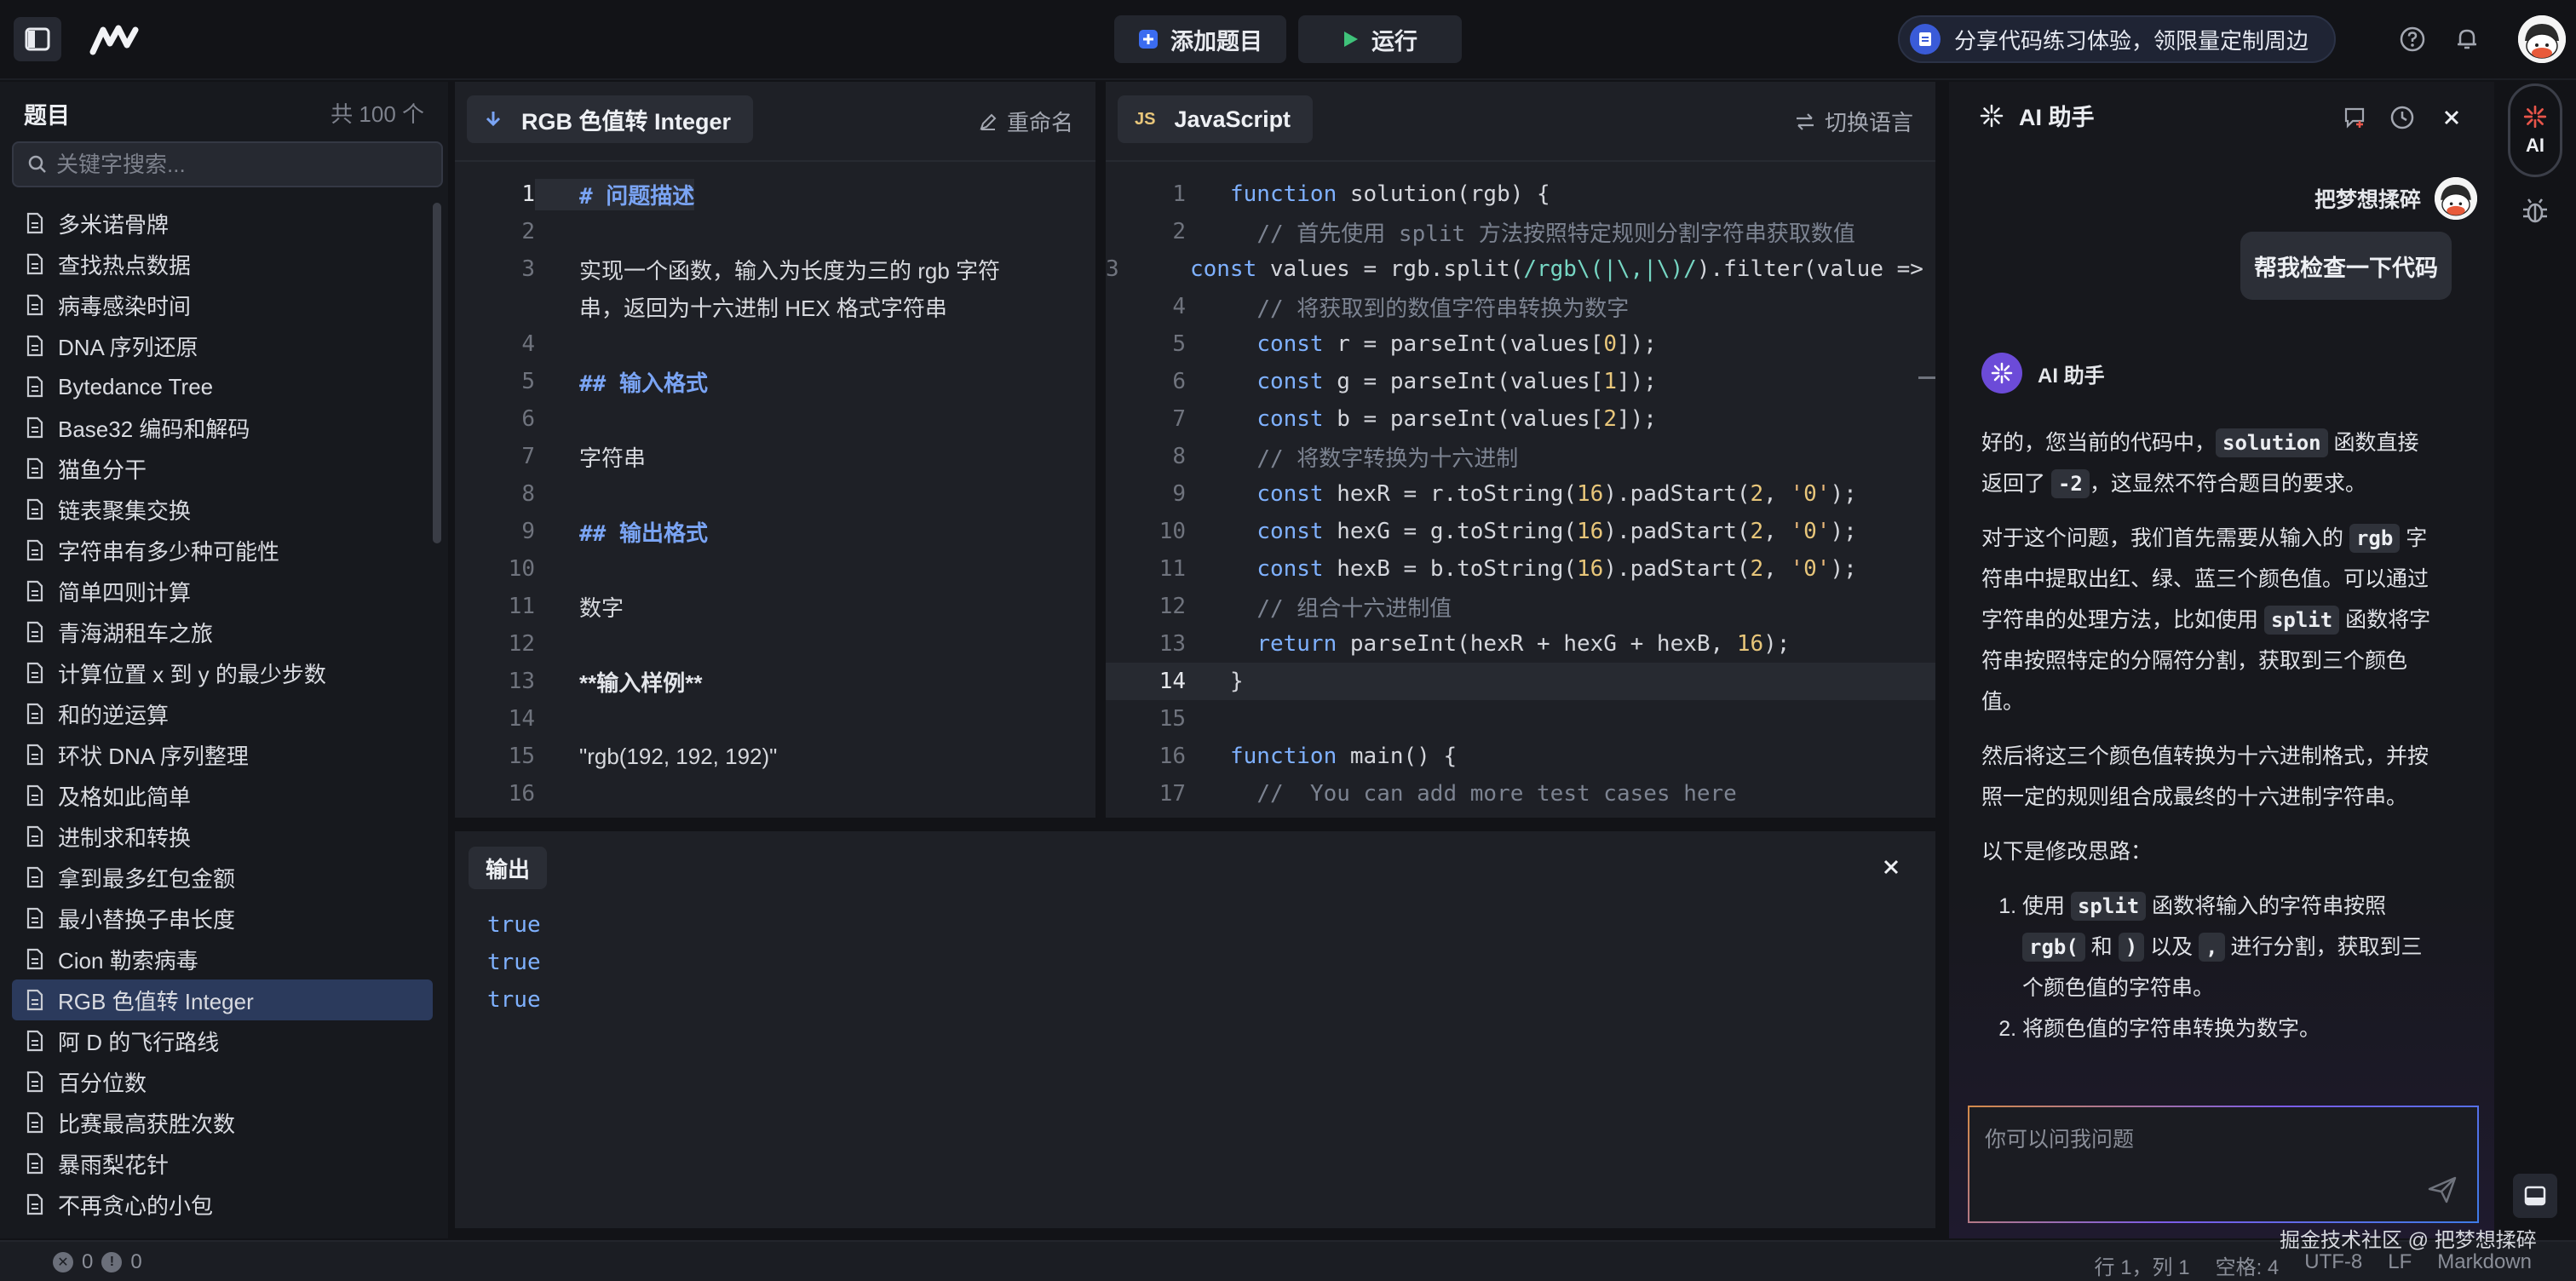 The width and height of the screenshot is (2576, 1281). I want to click on code-line-text: function solution(rgb) {, so click(1390, 194).